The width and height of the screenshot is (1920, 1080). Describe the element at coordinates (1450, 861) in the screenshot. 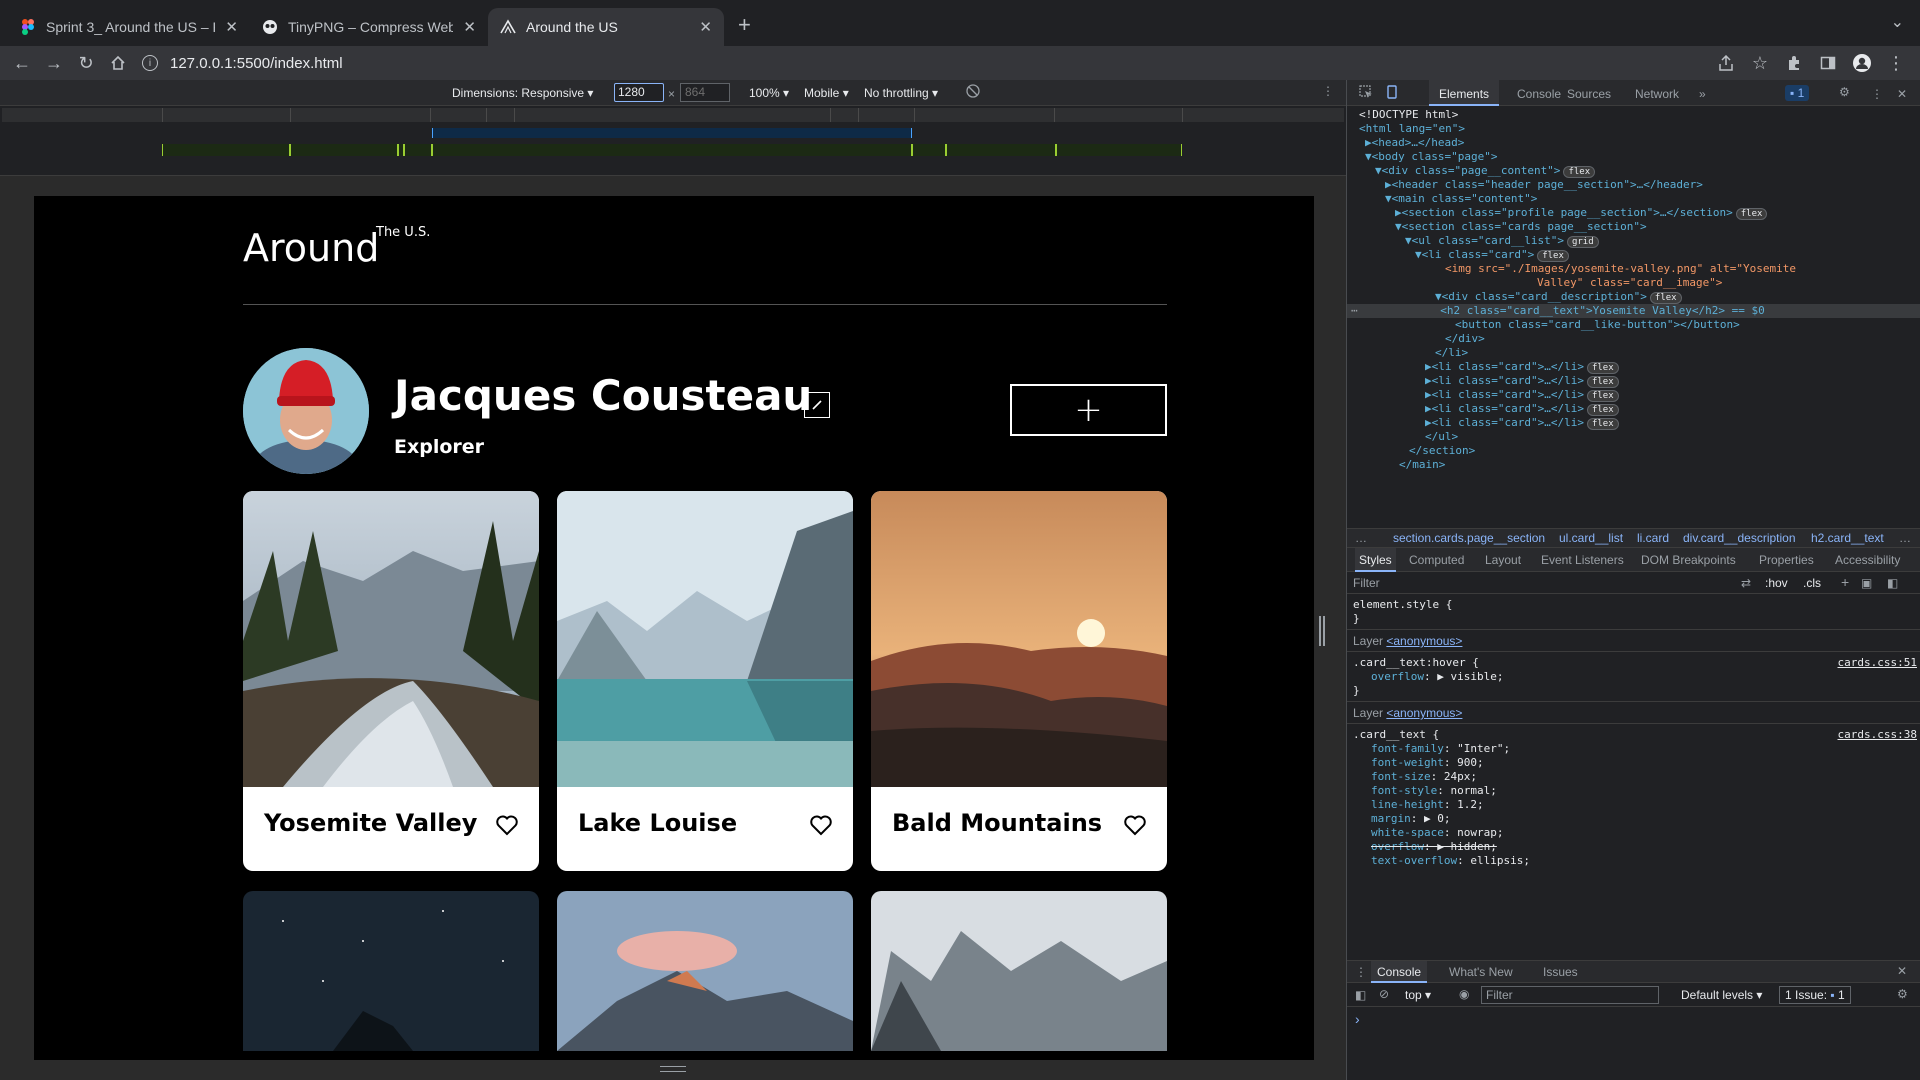

I see `css-declaration: text-overflow: ellipsis;` at that location.